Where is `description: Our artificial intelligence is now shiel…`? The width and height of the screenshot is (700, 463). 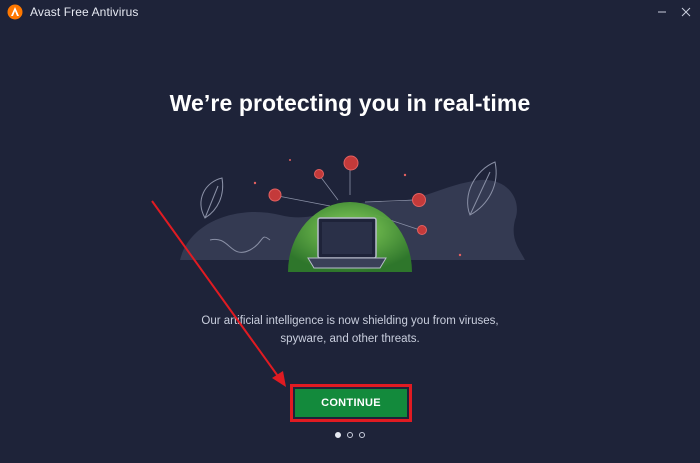
description: Our artificial intelligence is now shiel… is located at coordinates (350, 330).